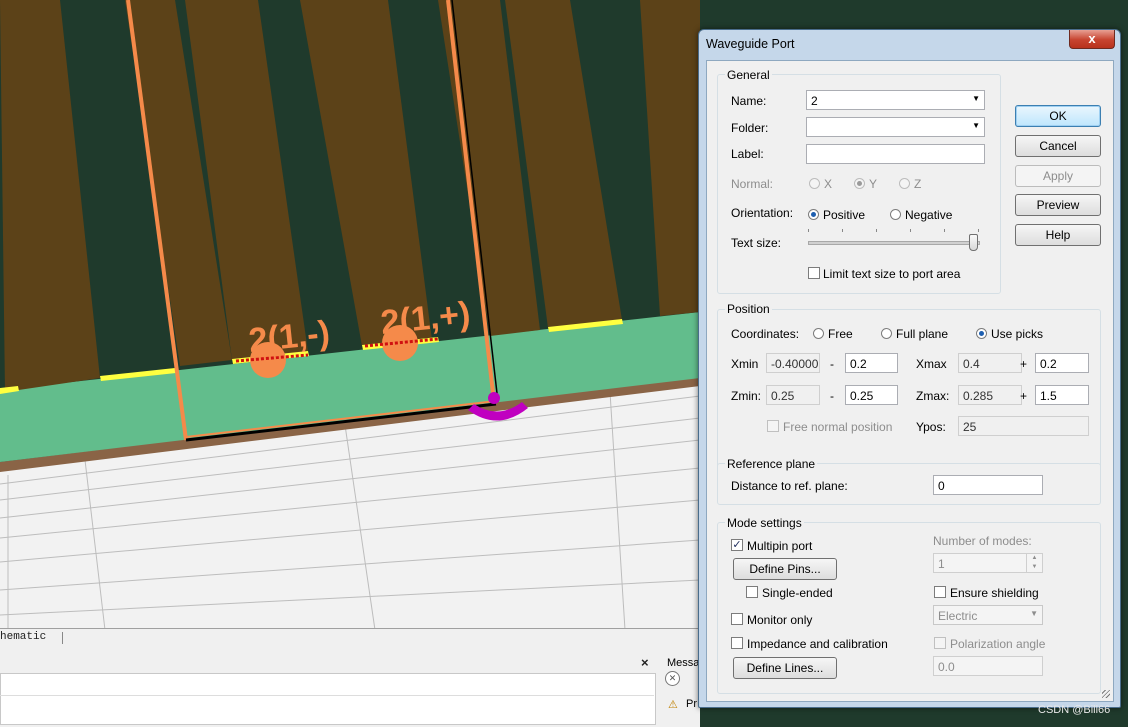 Image resolution: width=1128 pixels, height=727 pixels. I want to click on normal-y-label: Y, so click(873, 184).